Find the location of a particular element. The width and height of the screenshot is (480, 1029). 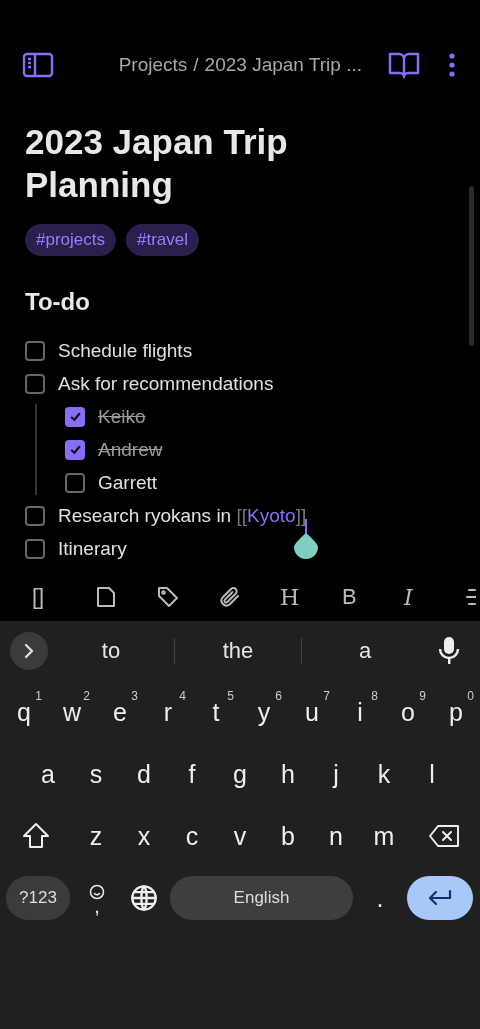

letter-key: v is located at coordinates (240, 836).